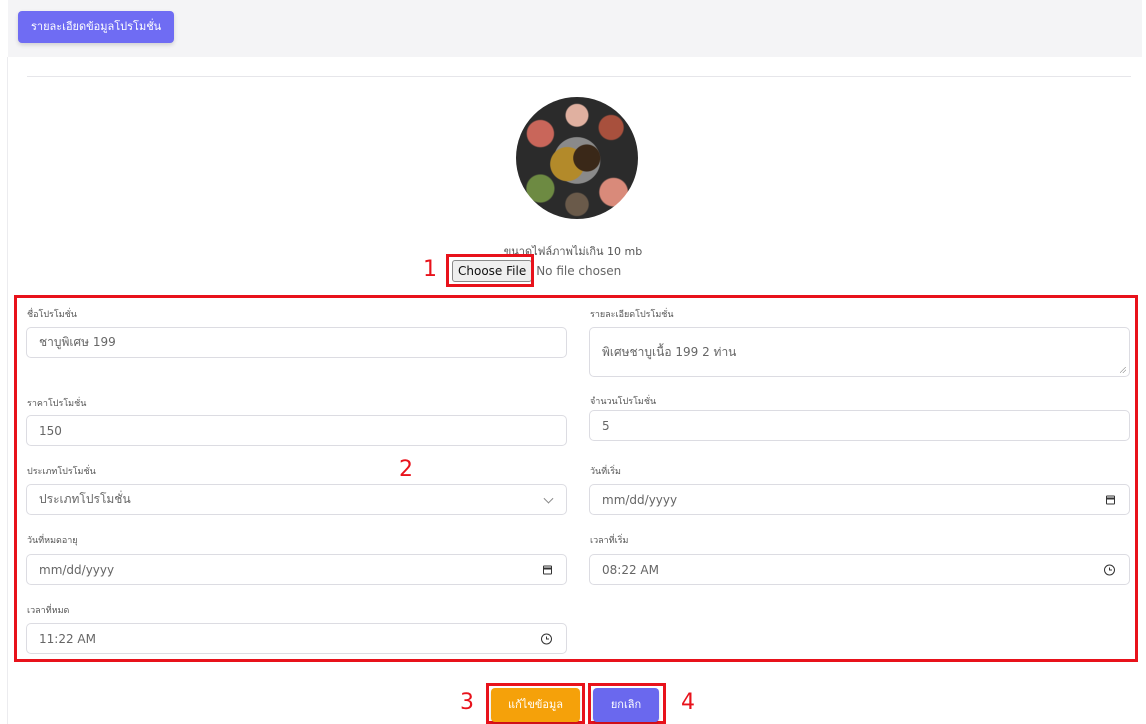  Describe the element at coordinates (859, 352) in the screenshot. I see `promotion-detail-textarea: พิเศษชาบูเนื้อ 199 2 ท่าน` at that location.